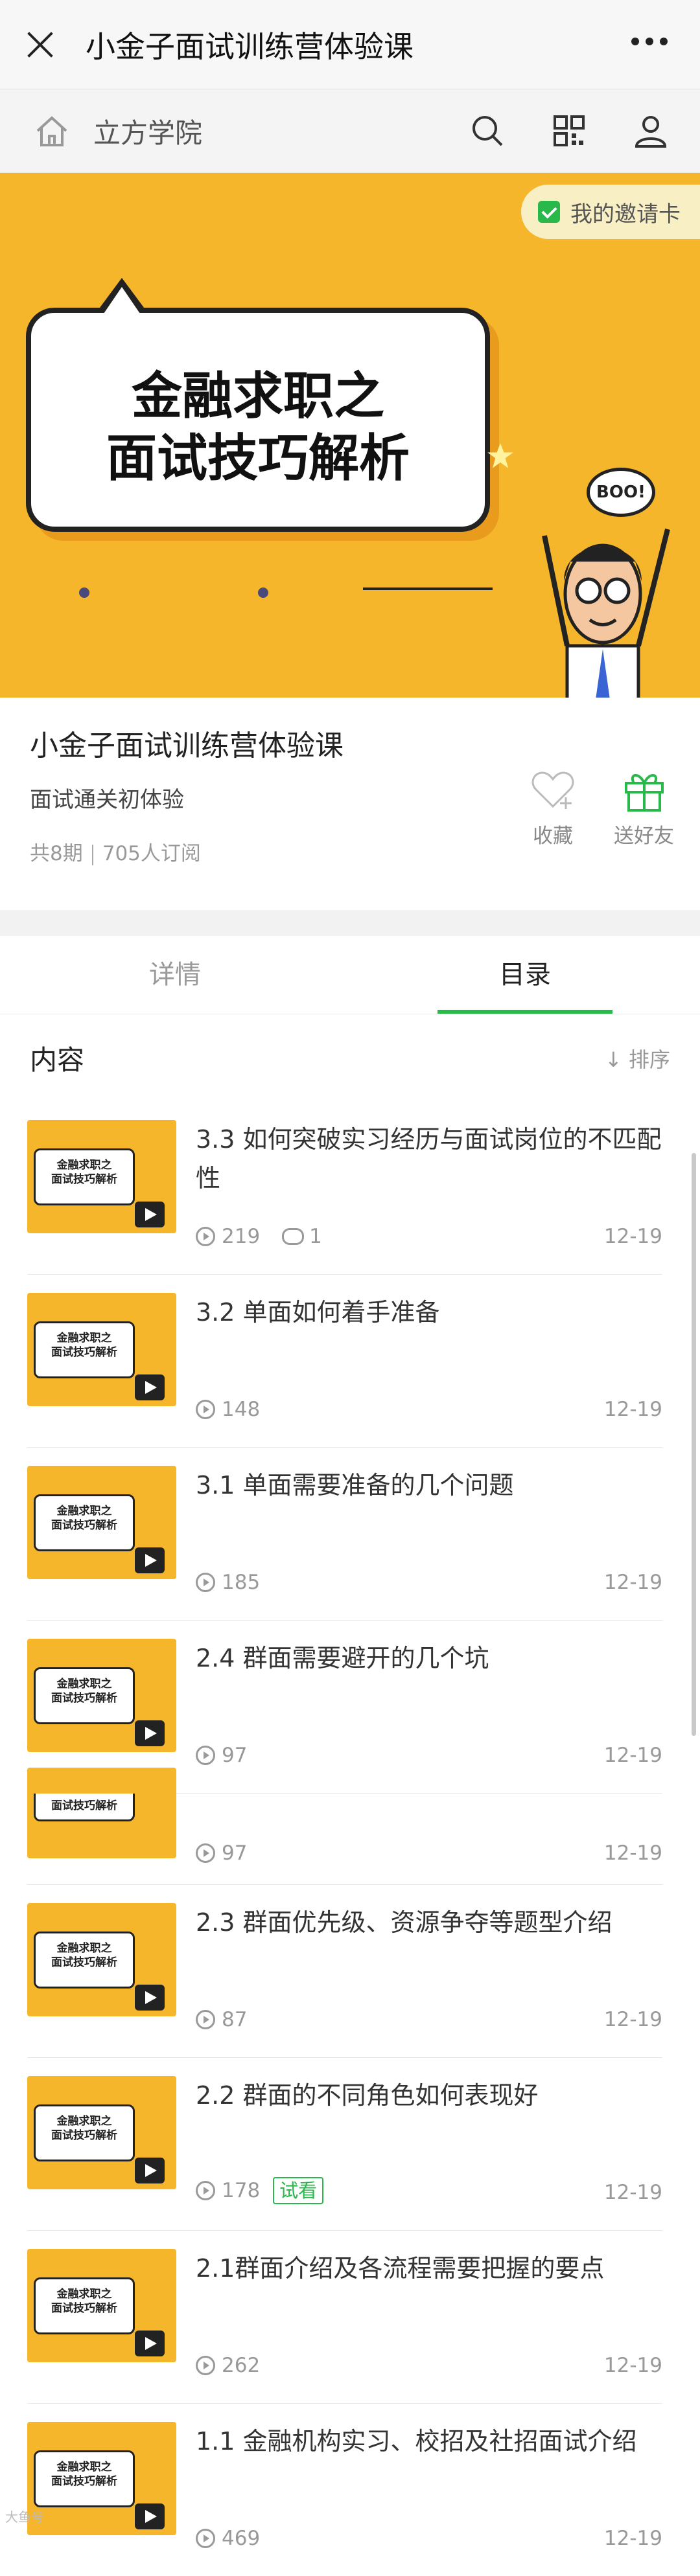  What do you see at coordinates (175, 975) in the screenshot?
I see `tab-details: 详情` at bounding box center [175, 975].